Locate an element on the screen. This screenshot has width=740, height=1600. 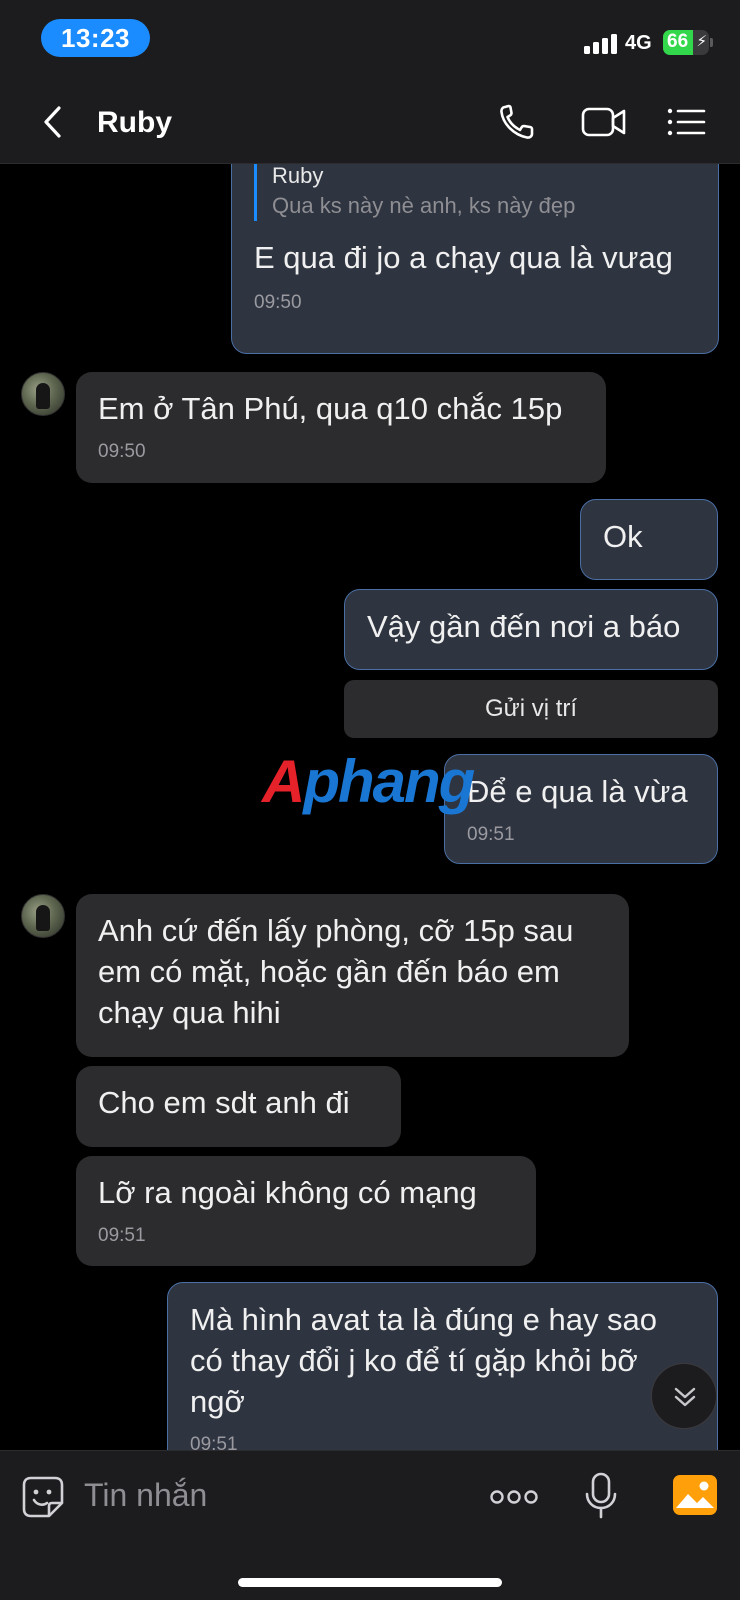
message-outgoing: Để e qua là vừa 09:51 is located at coordinates (581, 809).